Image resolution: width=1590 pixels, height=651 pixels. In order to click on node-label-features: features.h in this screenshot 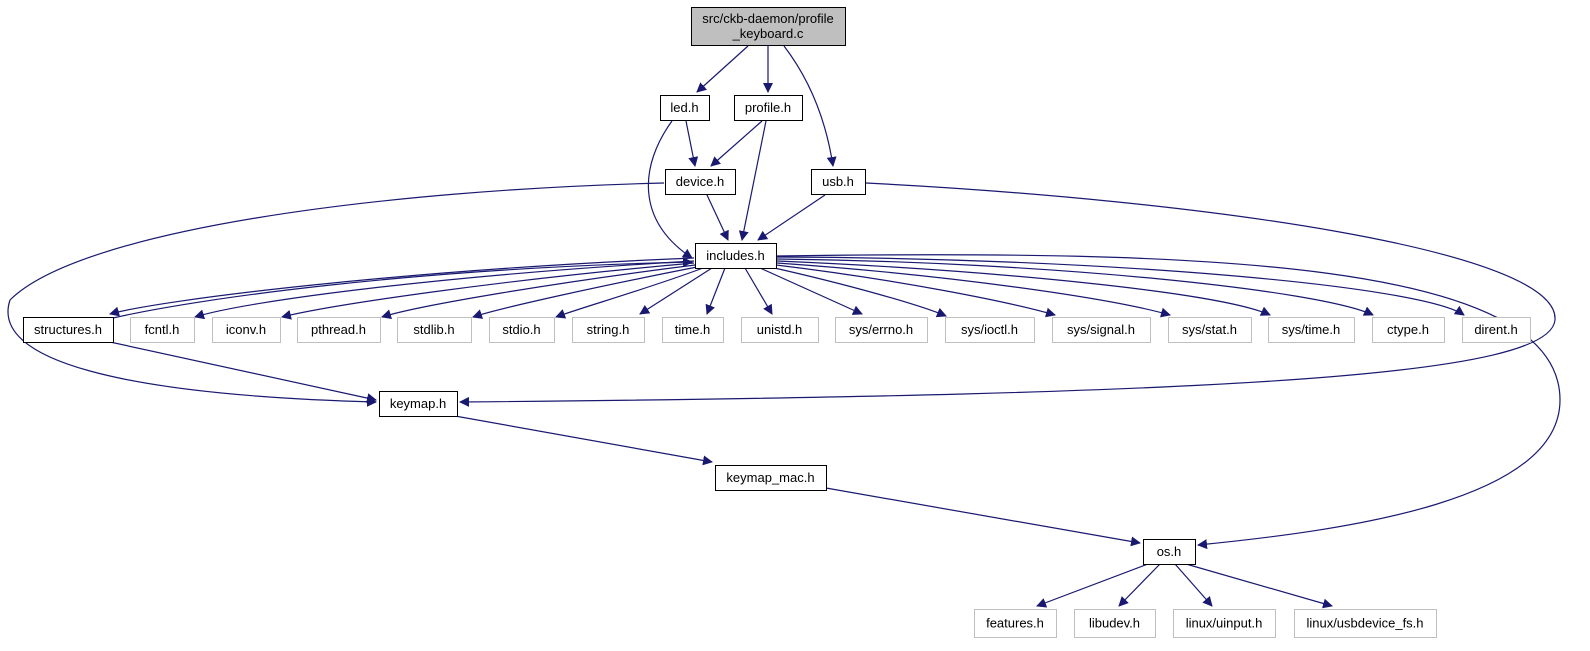, I will do `click(1015, 623)`.